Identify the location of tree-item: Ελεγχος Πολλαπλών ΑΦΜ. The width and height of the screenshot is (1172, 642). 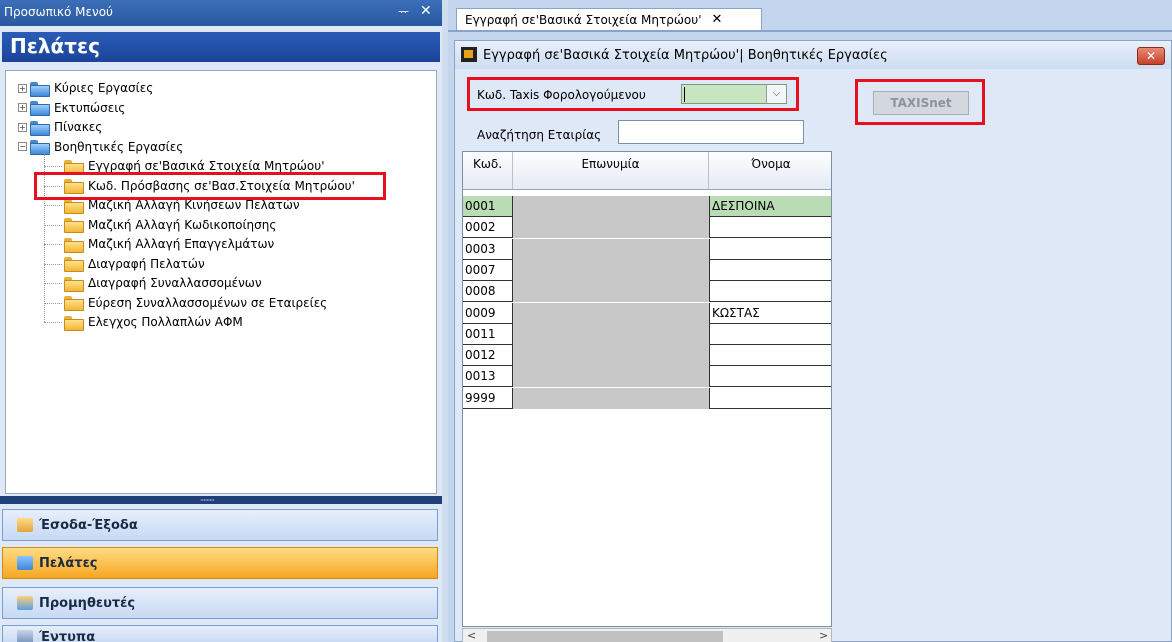
(153, 322).